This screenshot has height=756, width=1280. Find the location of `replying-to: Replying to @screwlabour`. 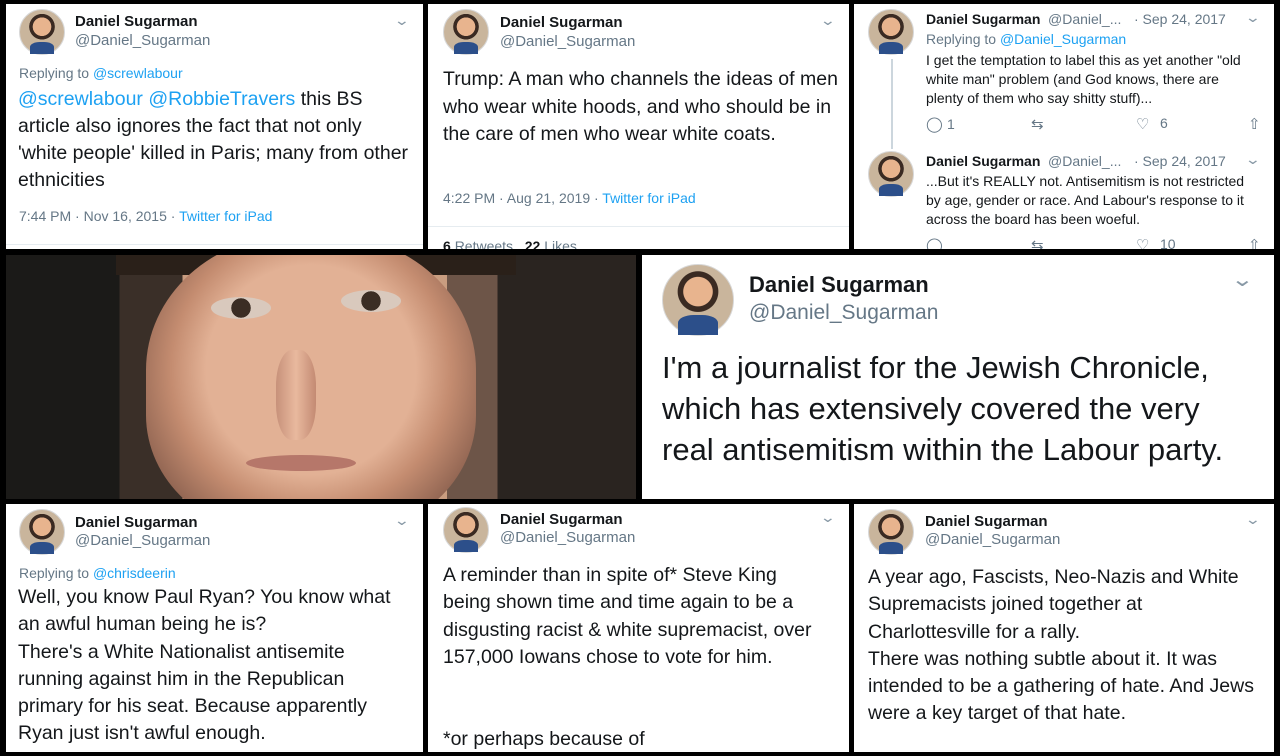

replying-to: Replying to @screwlabour is located at coordinates (101, 73).